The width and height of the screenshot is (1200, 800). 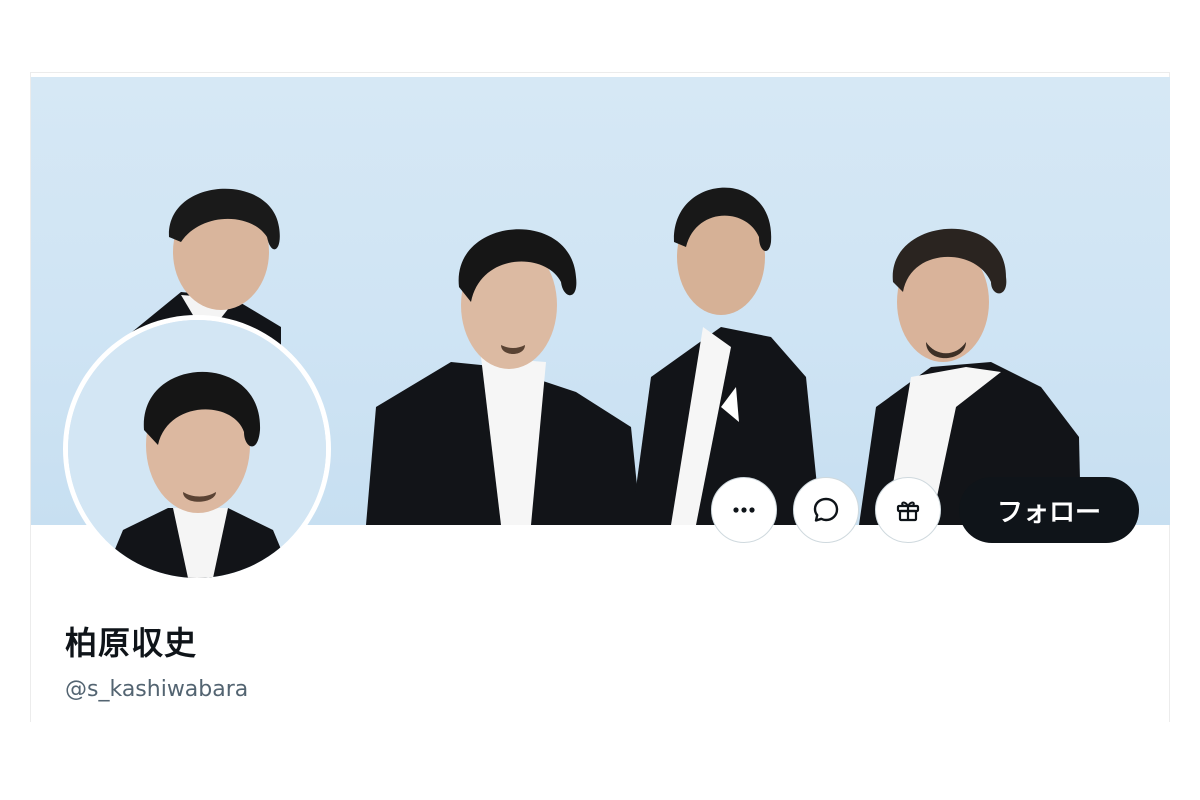 I want to click on message-icon, so click(x=826, y=509).